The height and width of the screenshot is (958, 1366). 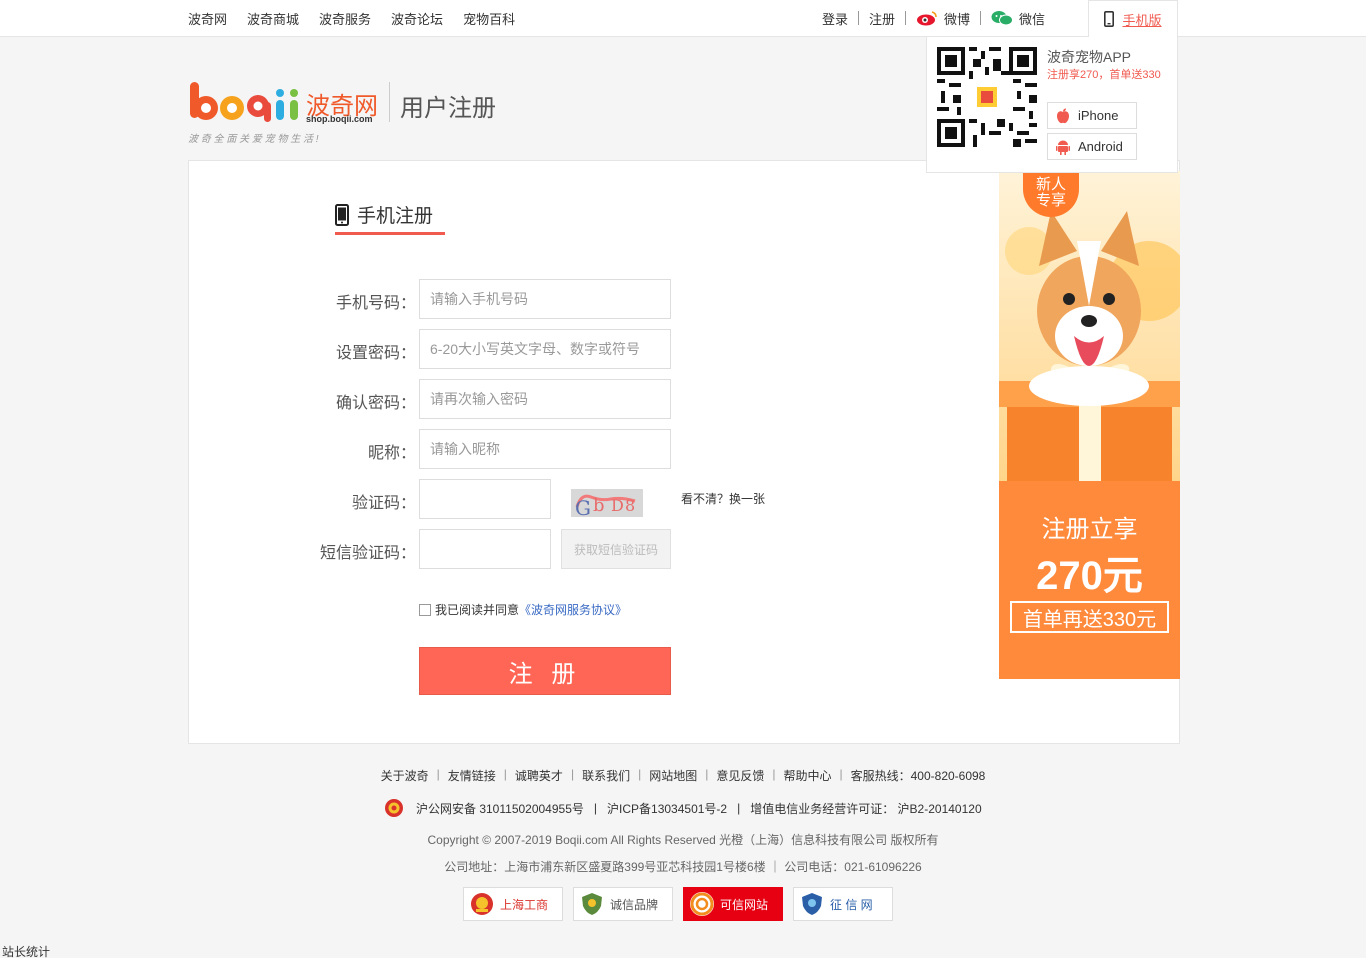 I want to click on mobile-version-tab: 手机版, so click(x=1133, y=18).